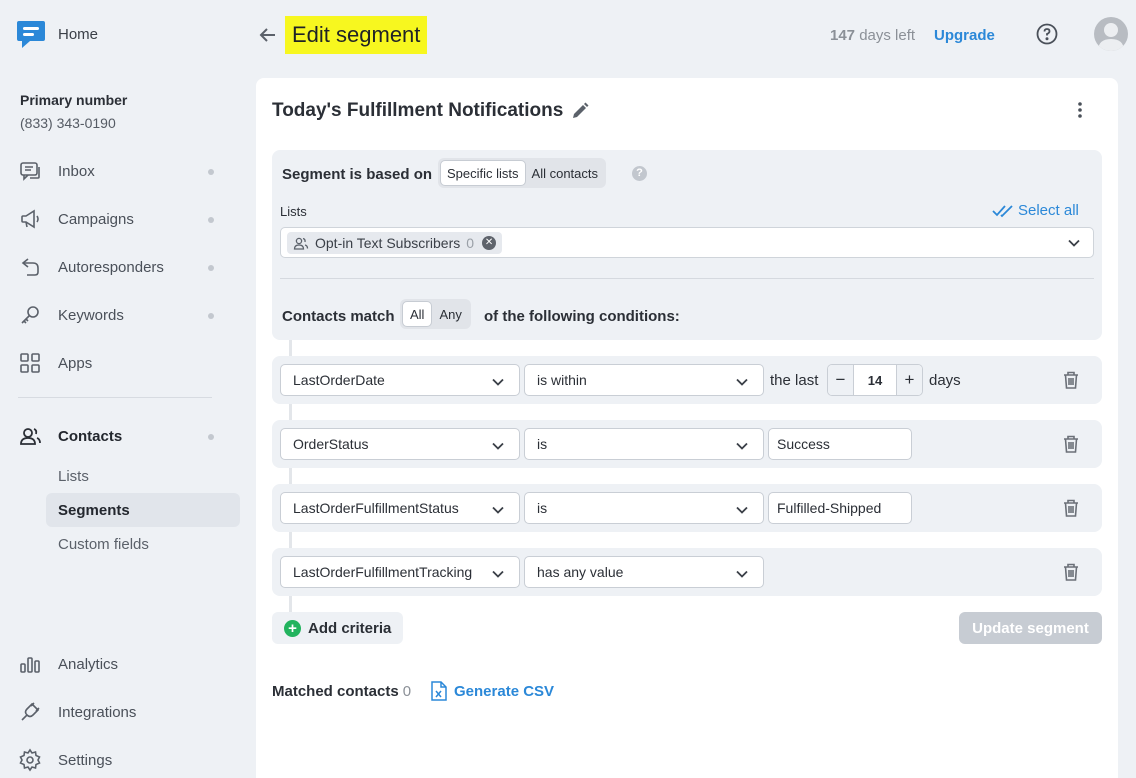 The width and height of the screenshot is (1136, 778). Describe the element at coordinates (542, 444) in the screenshot. I see `operator-select-value: is` at that location.